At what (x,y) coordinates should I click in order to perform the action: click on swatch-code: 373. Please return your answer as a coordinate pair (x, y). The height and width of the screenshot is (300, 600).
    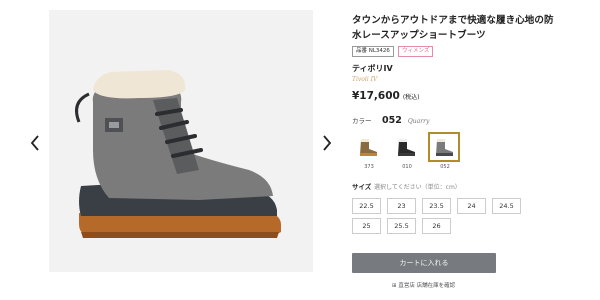
    Looking at the image, I should click on (369, 167).